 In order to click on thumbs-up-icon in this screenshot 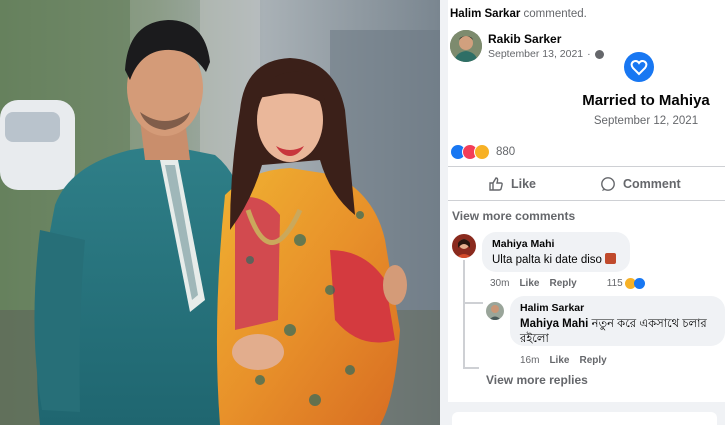, I will do `click(496, 184)`.